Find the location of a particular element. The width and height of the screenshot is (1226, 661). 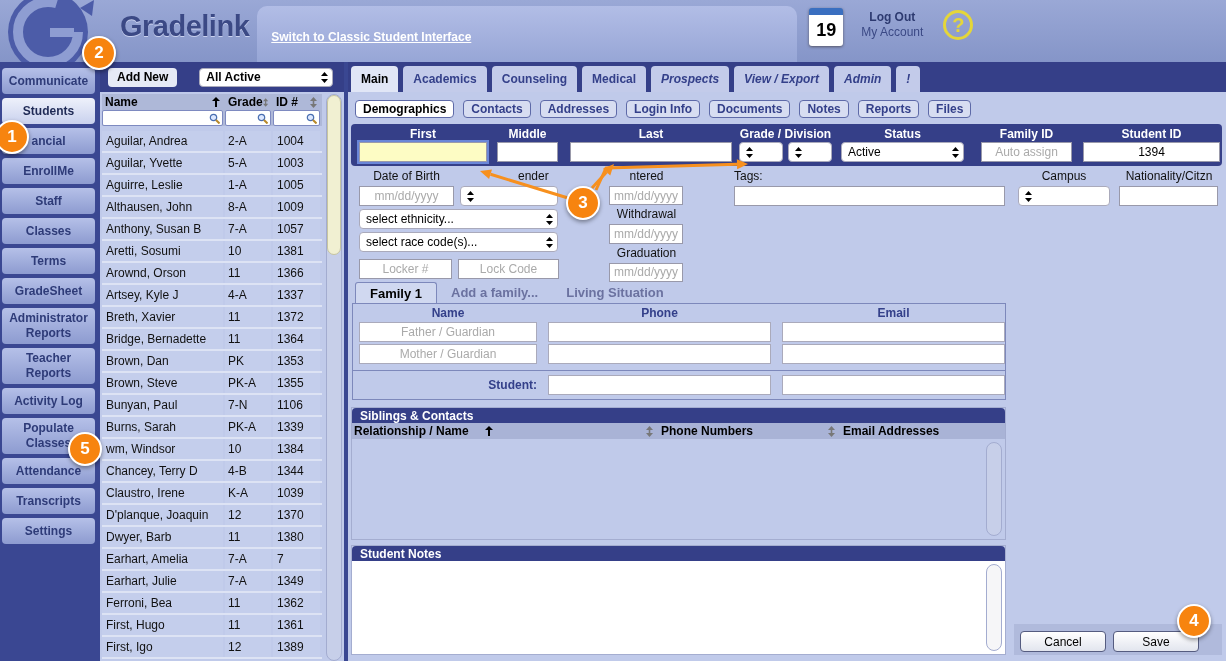

nav-button: Transcripts is located at coordinates (48, 501).